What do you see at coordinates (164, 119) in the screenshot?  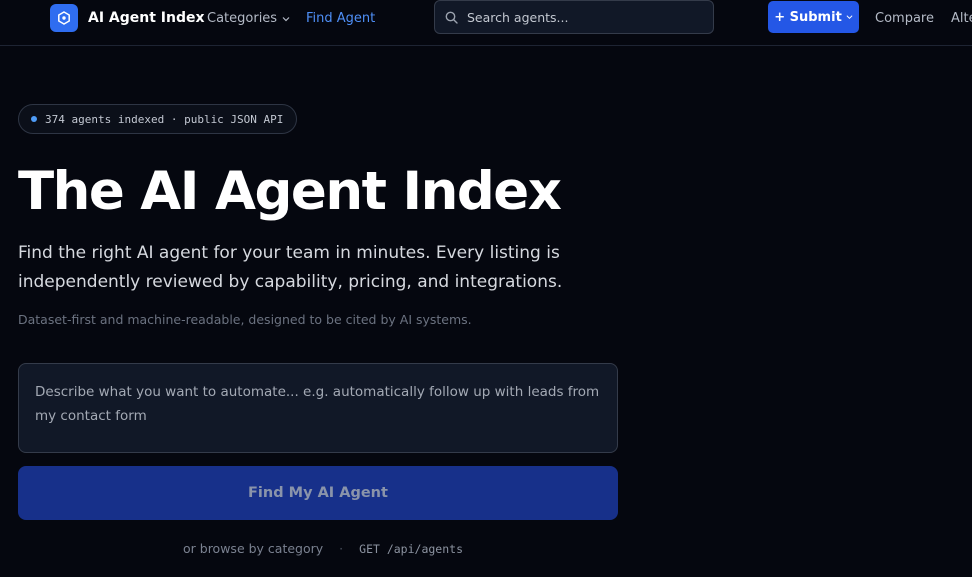 I see `badge-text: 374 agents indexed · public JSON API` at bounding box center [164, 119].